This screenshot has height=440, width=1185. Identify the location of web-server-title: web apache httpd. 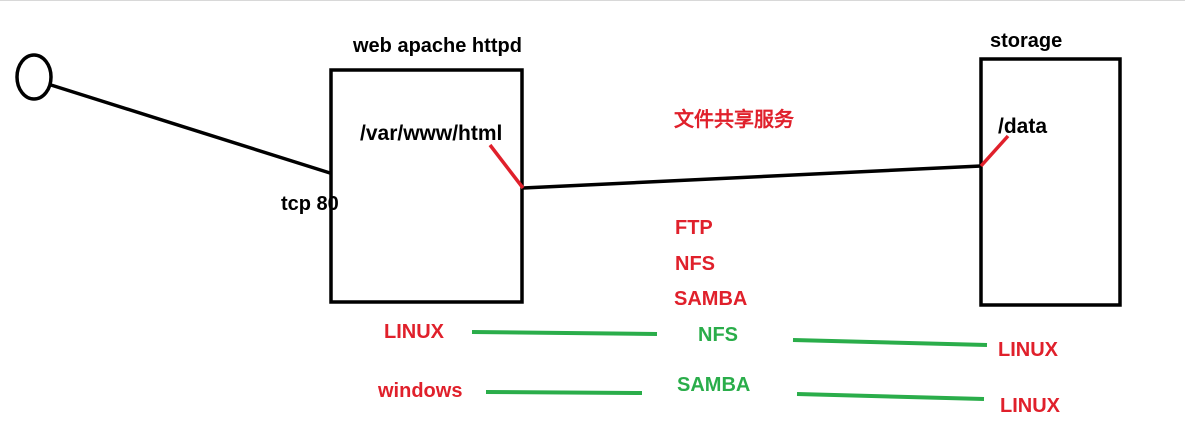
(437, 46).